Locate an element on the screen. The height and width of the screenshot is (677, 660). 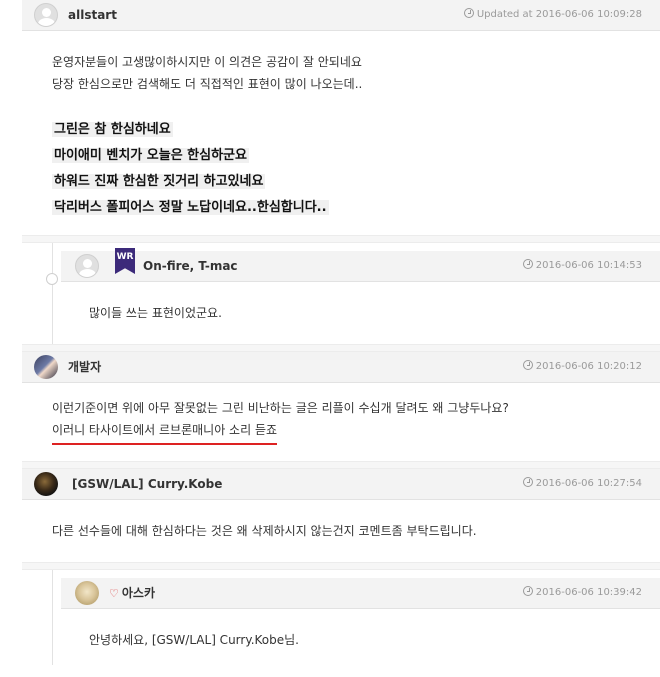
comment-timestamp: 2016-06-06 10:27:54 is located at coordinates (582, 484).